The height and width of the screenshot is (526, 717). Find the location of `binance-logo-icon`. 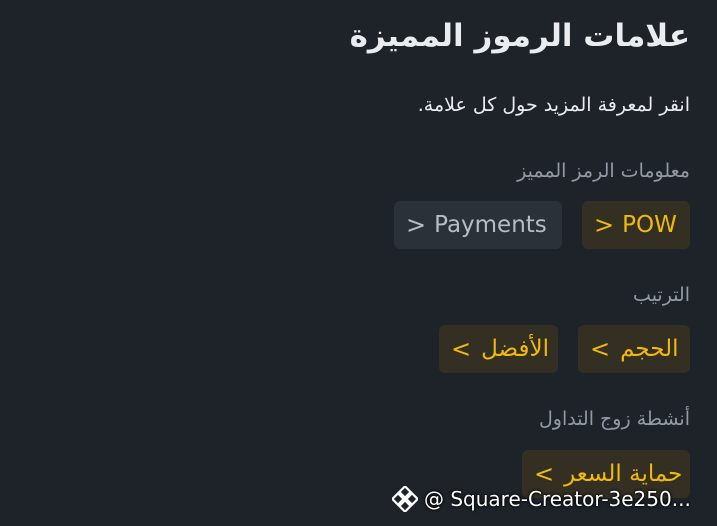

binance-logo-icon is located at coordinates (405, 499).